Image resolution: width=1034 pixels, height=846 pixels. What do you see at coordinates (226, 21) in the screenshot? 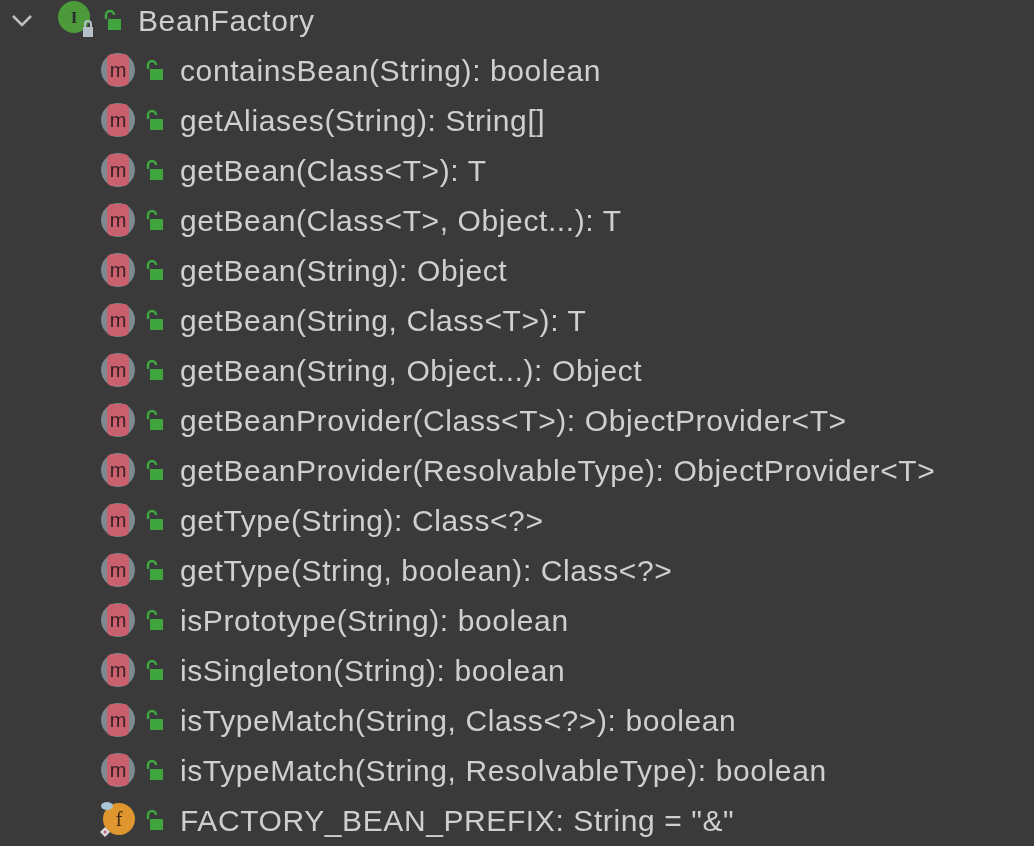
I see `interface-name: BeanFactory` at bounding box center [226, 21].